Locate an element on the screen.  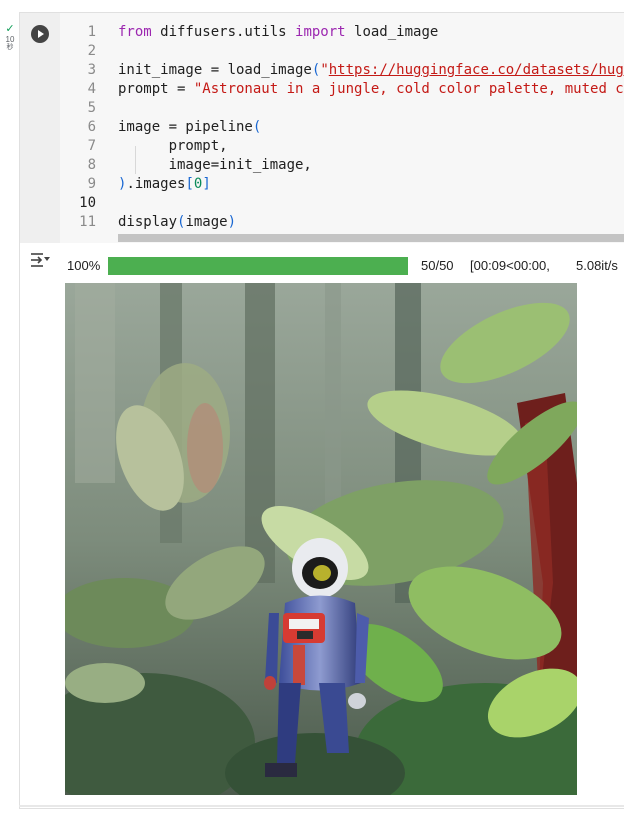
code-line: 5 is located at coordinates (342, 108).